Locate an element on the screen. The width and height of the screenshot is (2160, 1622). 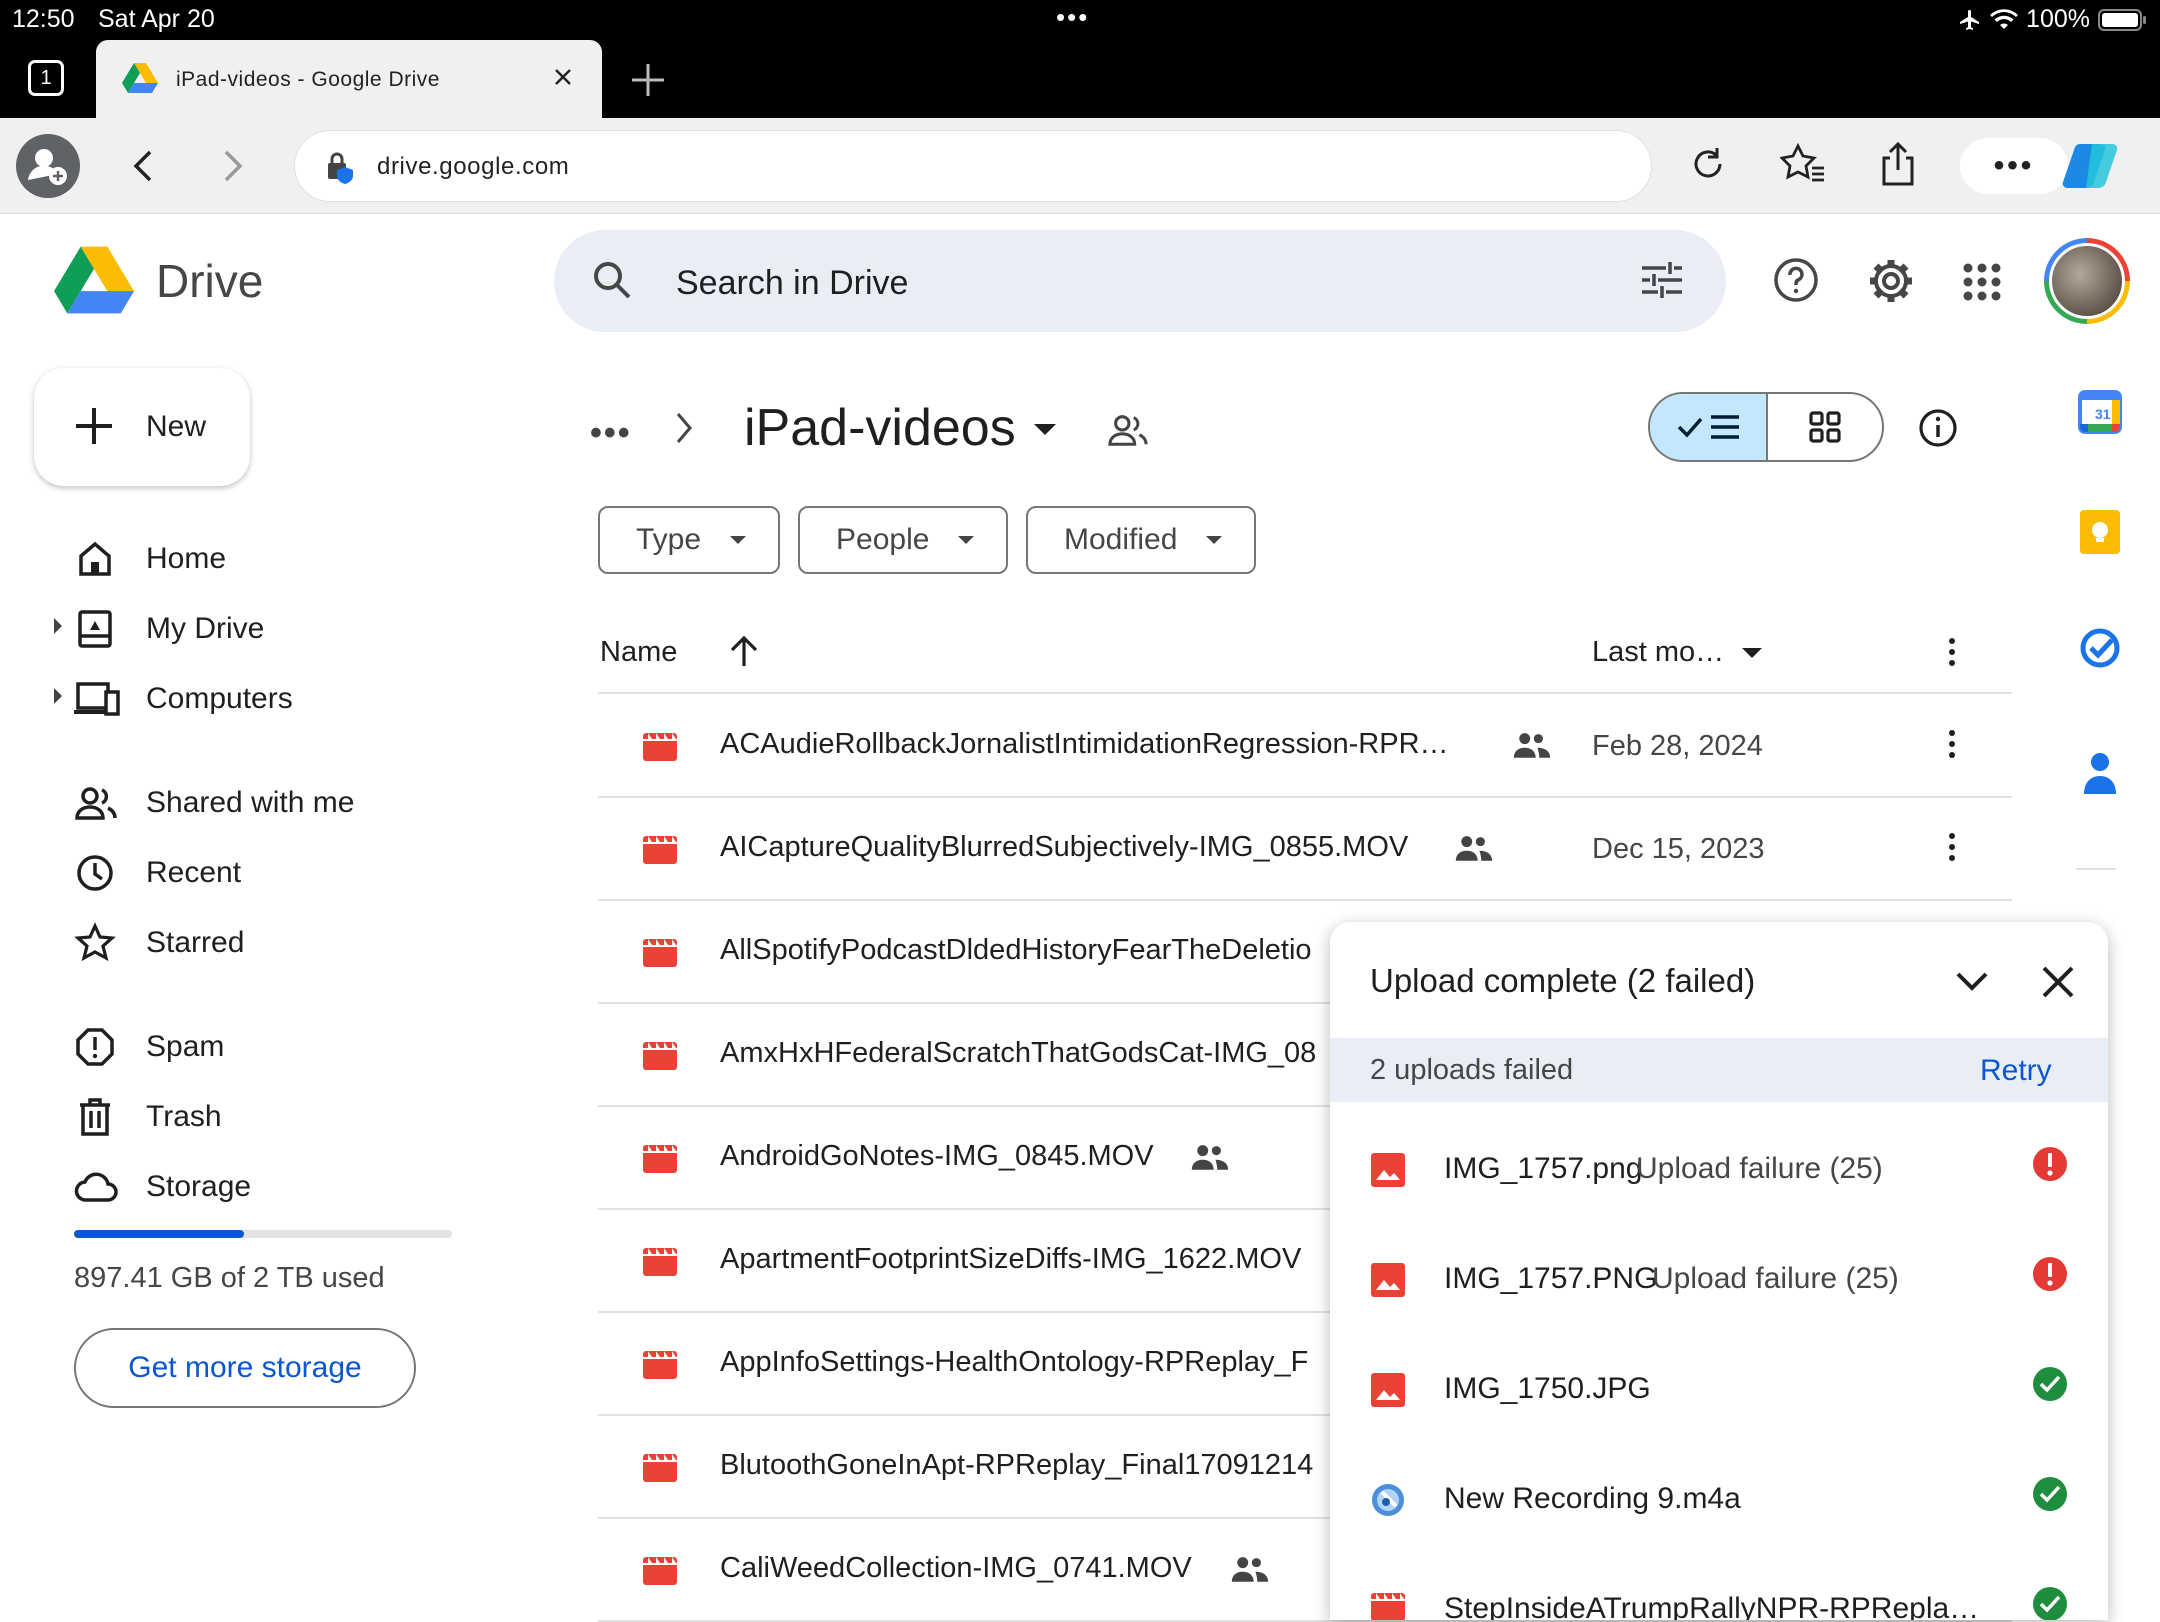
status-time: 12:50 is located at coordinates (43, 19).